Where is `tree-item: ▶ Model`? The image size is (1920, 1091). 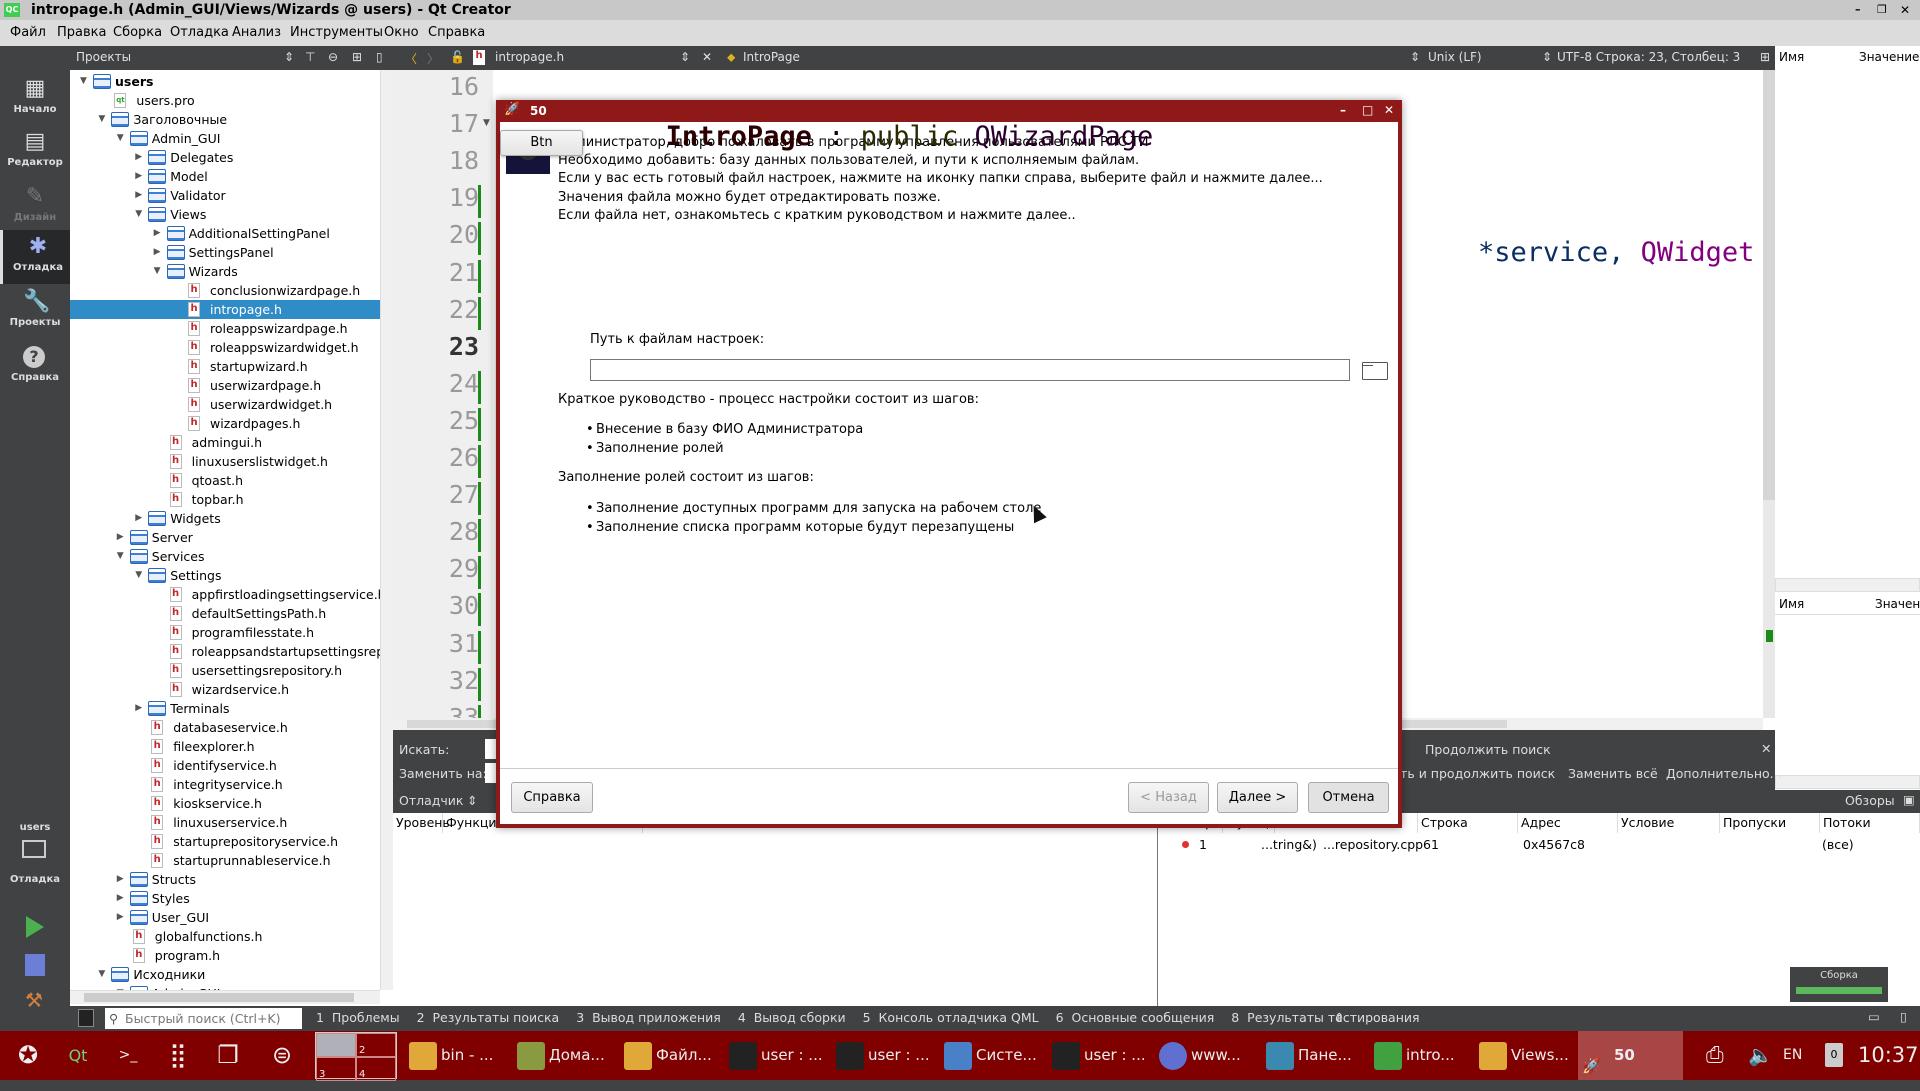 tree-item: ▶ Model is located at coordinates (225, 176).